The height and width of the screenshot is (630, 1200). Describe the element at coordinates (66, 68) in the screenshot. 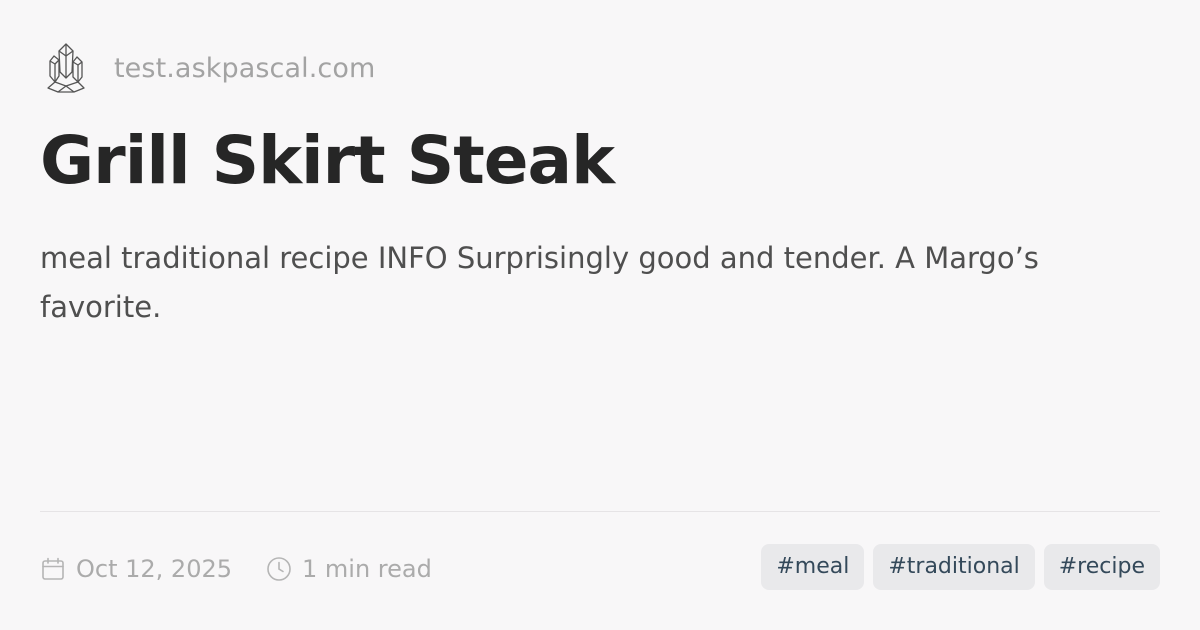

I see `crystal-cluster-icon` at that location.